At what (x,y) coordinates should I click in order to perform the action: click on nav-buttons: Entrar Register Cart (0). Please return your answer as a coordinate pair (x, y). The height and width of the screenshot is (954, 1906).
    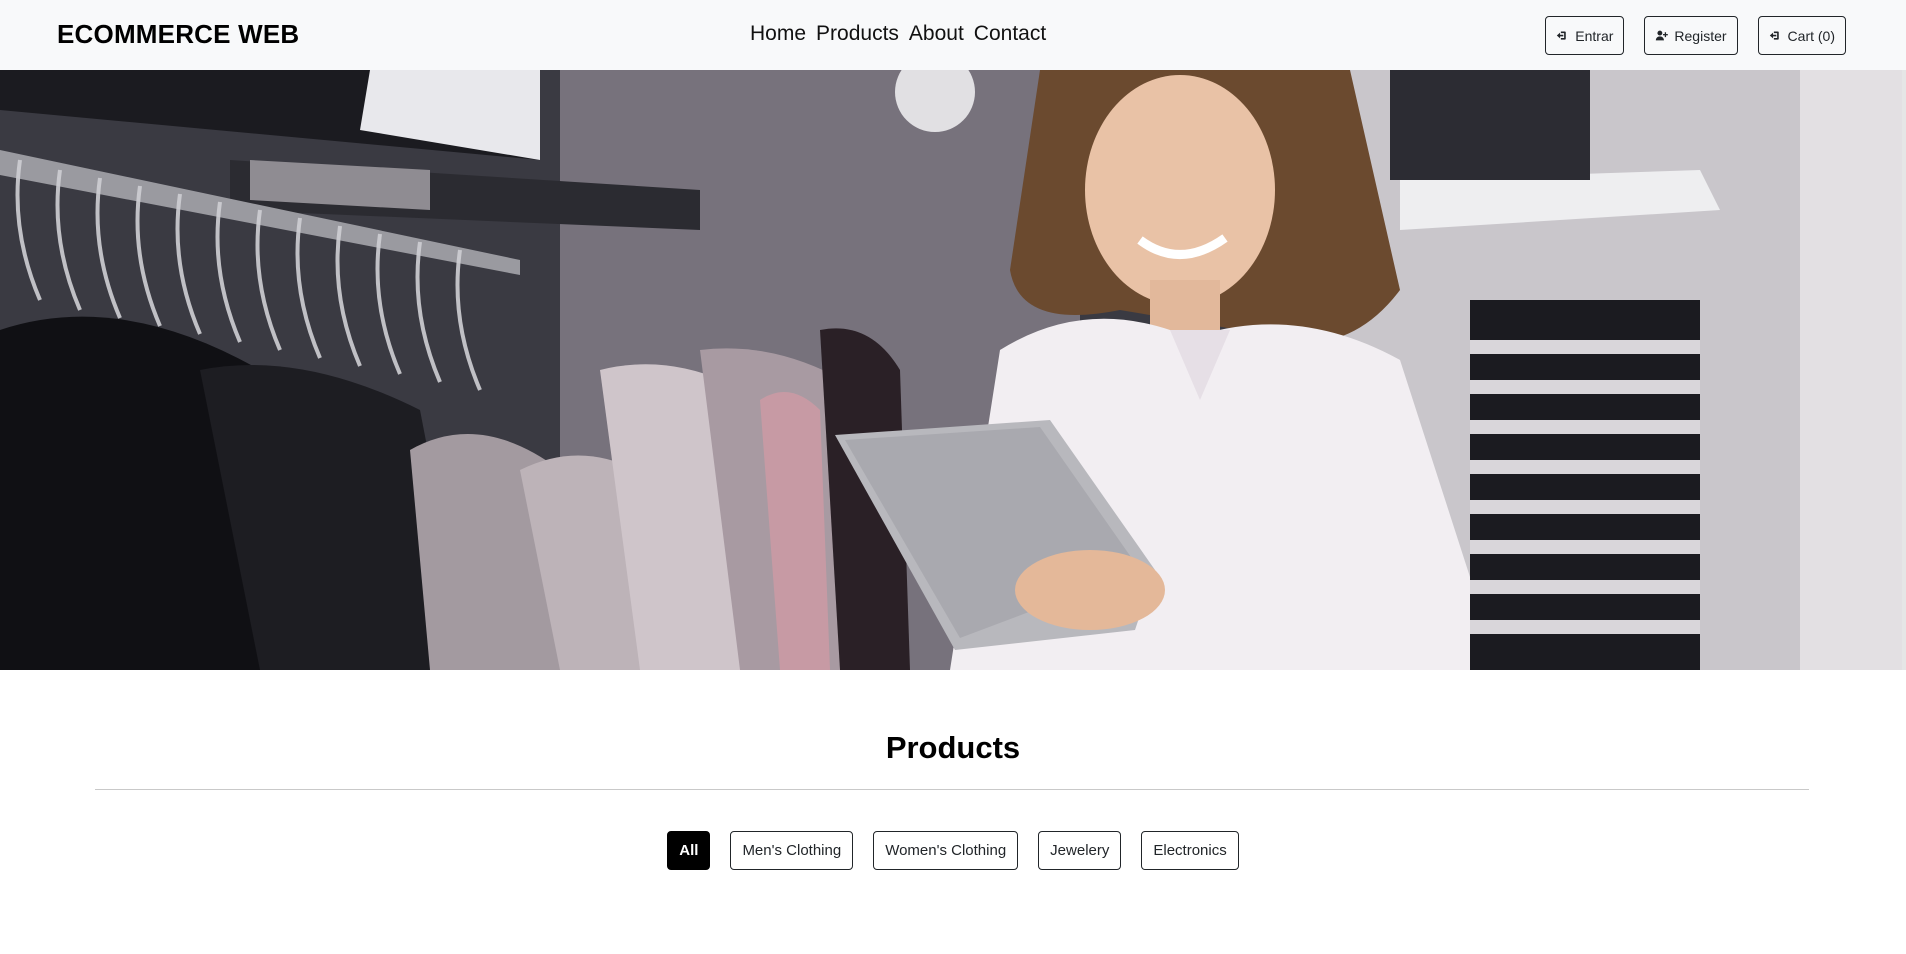
    Looking at the image, I should click on (1695, 35).